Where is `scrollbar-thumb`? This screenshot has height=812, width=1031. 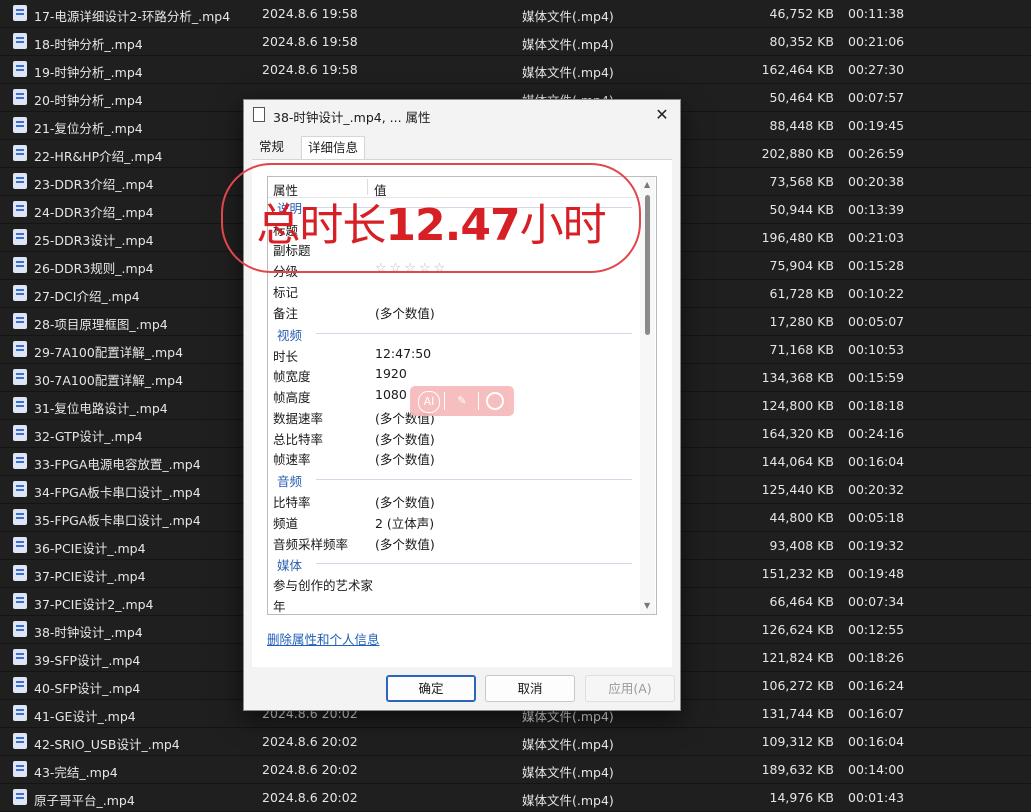
scrollbar-thumb is located at coordinates (647, 265).